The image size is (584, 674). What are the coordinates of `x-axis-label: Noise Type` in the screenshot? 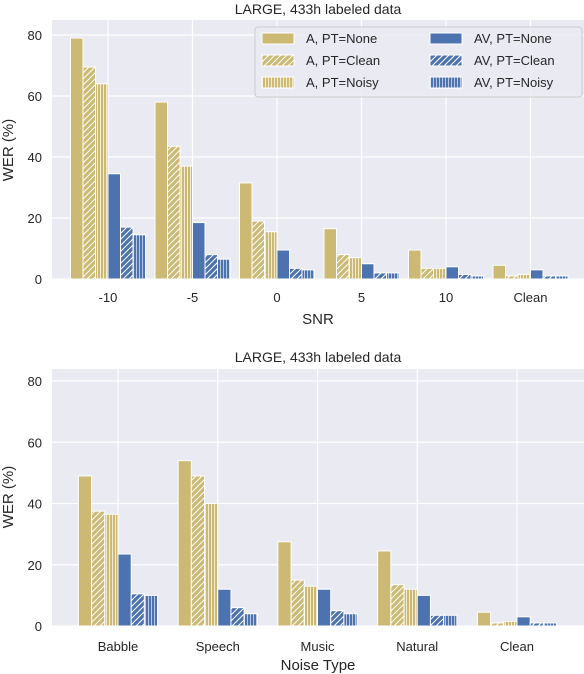 It's located at (318, 665).